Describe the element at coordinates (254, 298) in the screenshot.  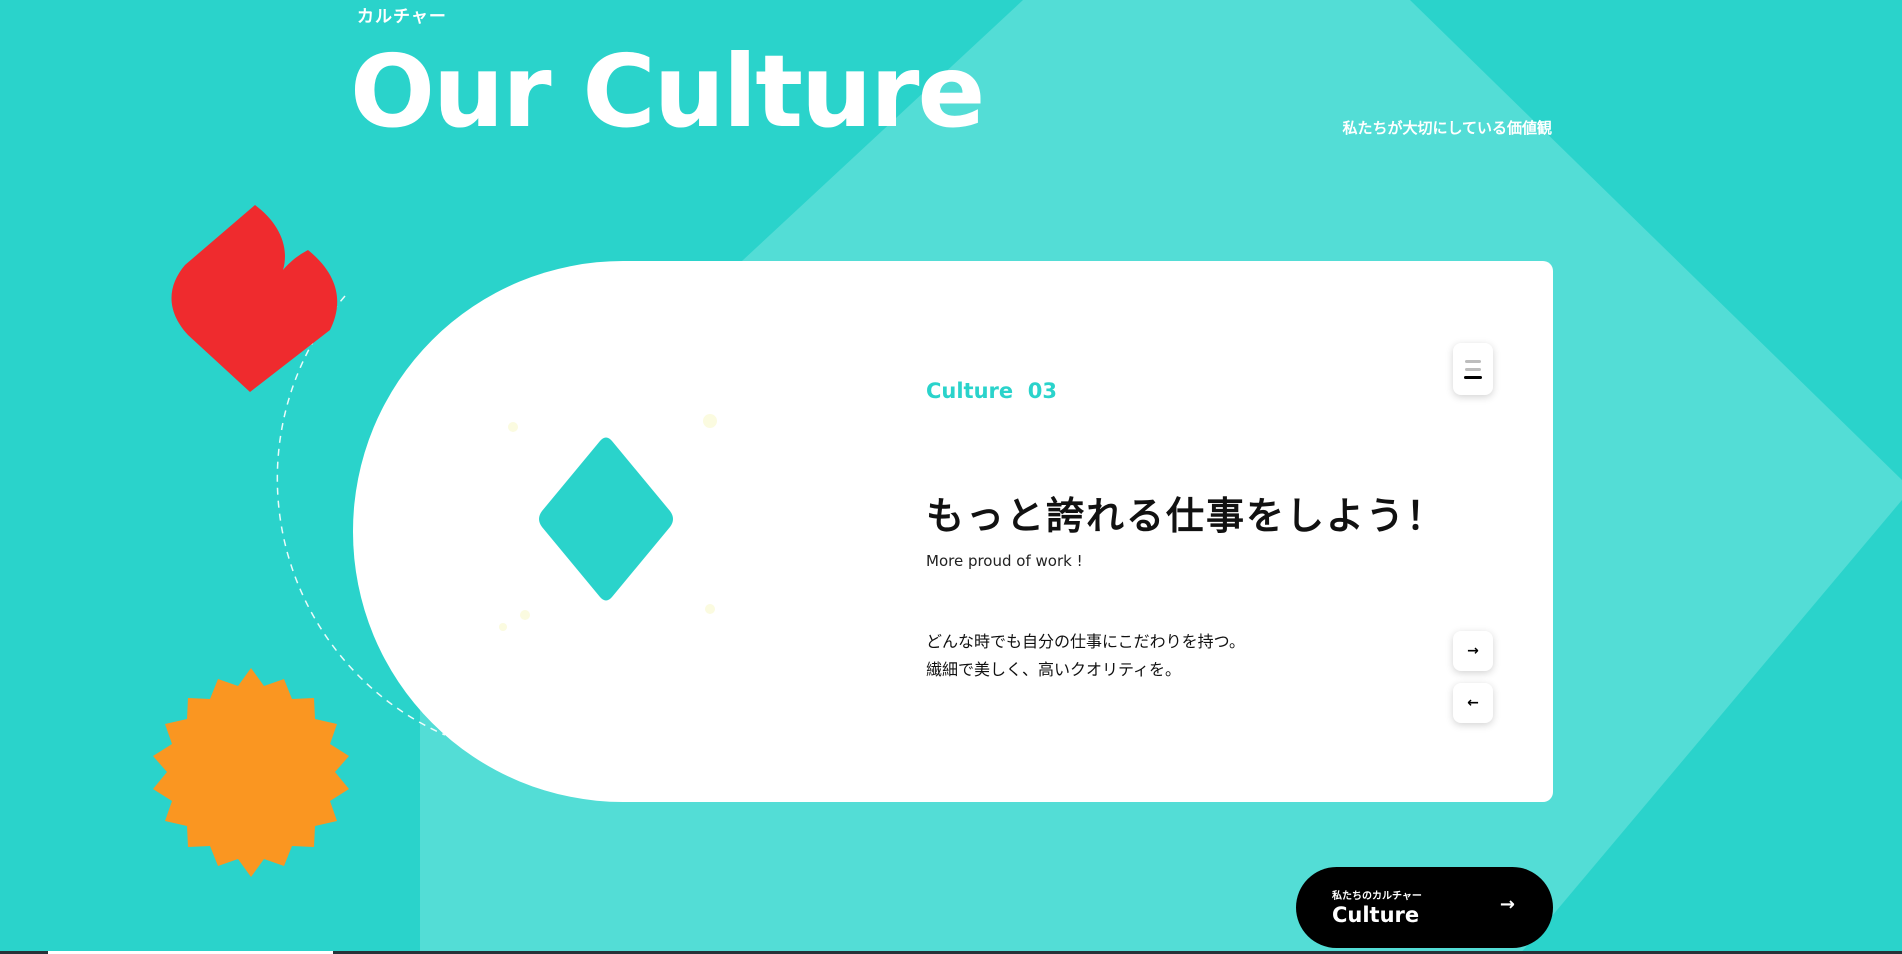
I see `red-heart-shape` at that location.